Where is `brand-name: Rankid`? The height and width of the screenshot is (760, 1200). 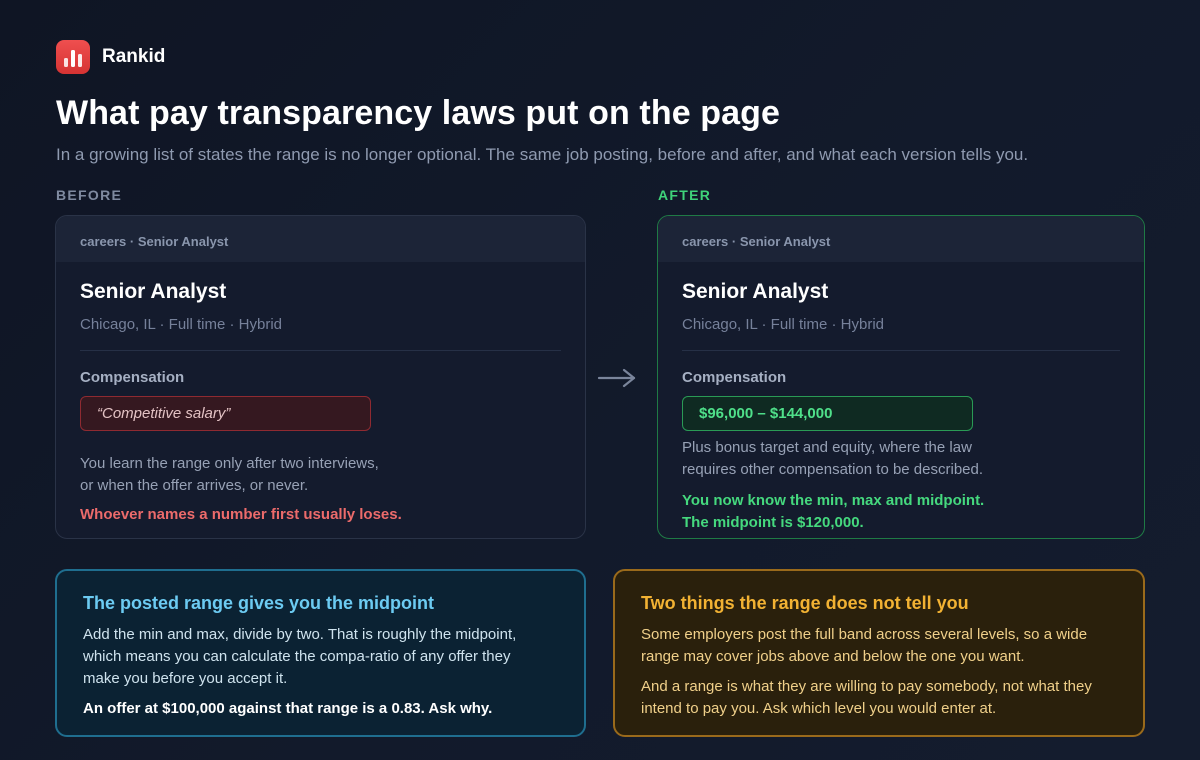 brand-name: Rankid is located at coordinates (134, 56).